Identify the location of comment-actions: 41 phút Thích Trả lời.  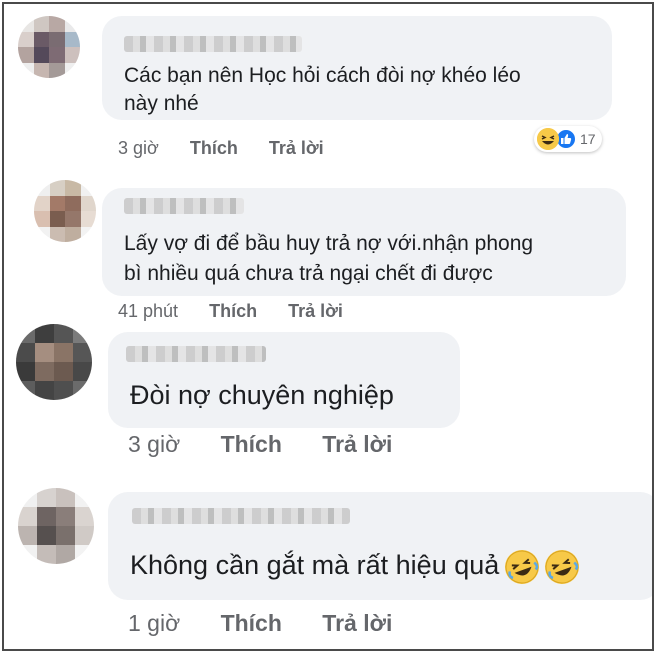
(230, 311).